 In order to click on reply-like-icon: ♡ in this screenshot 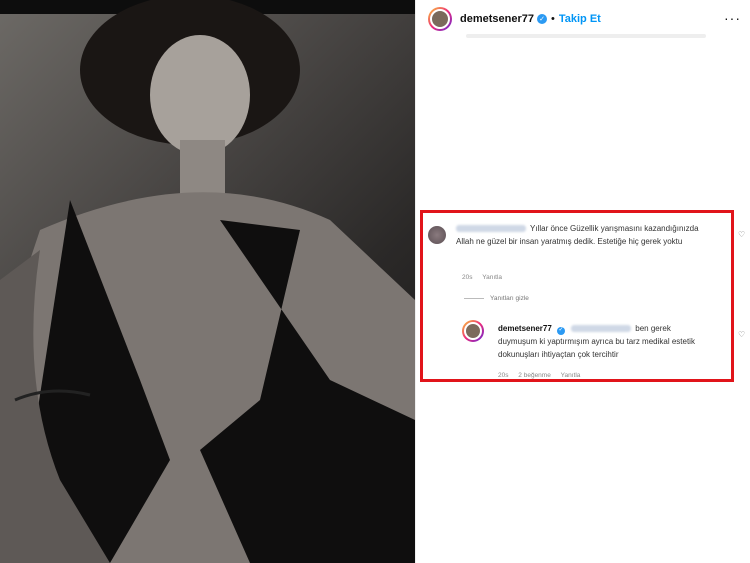, I will do `click(741, 334)`.